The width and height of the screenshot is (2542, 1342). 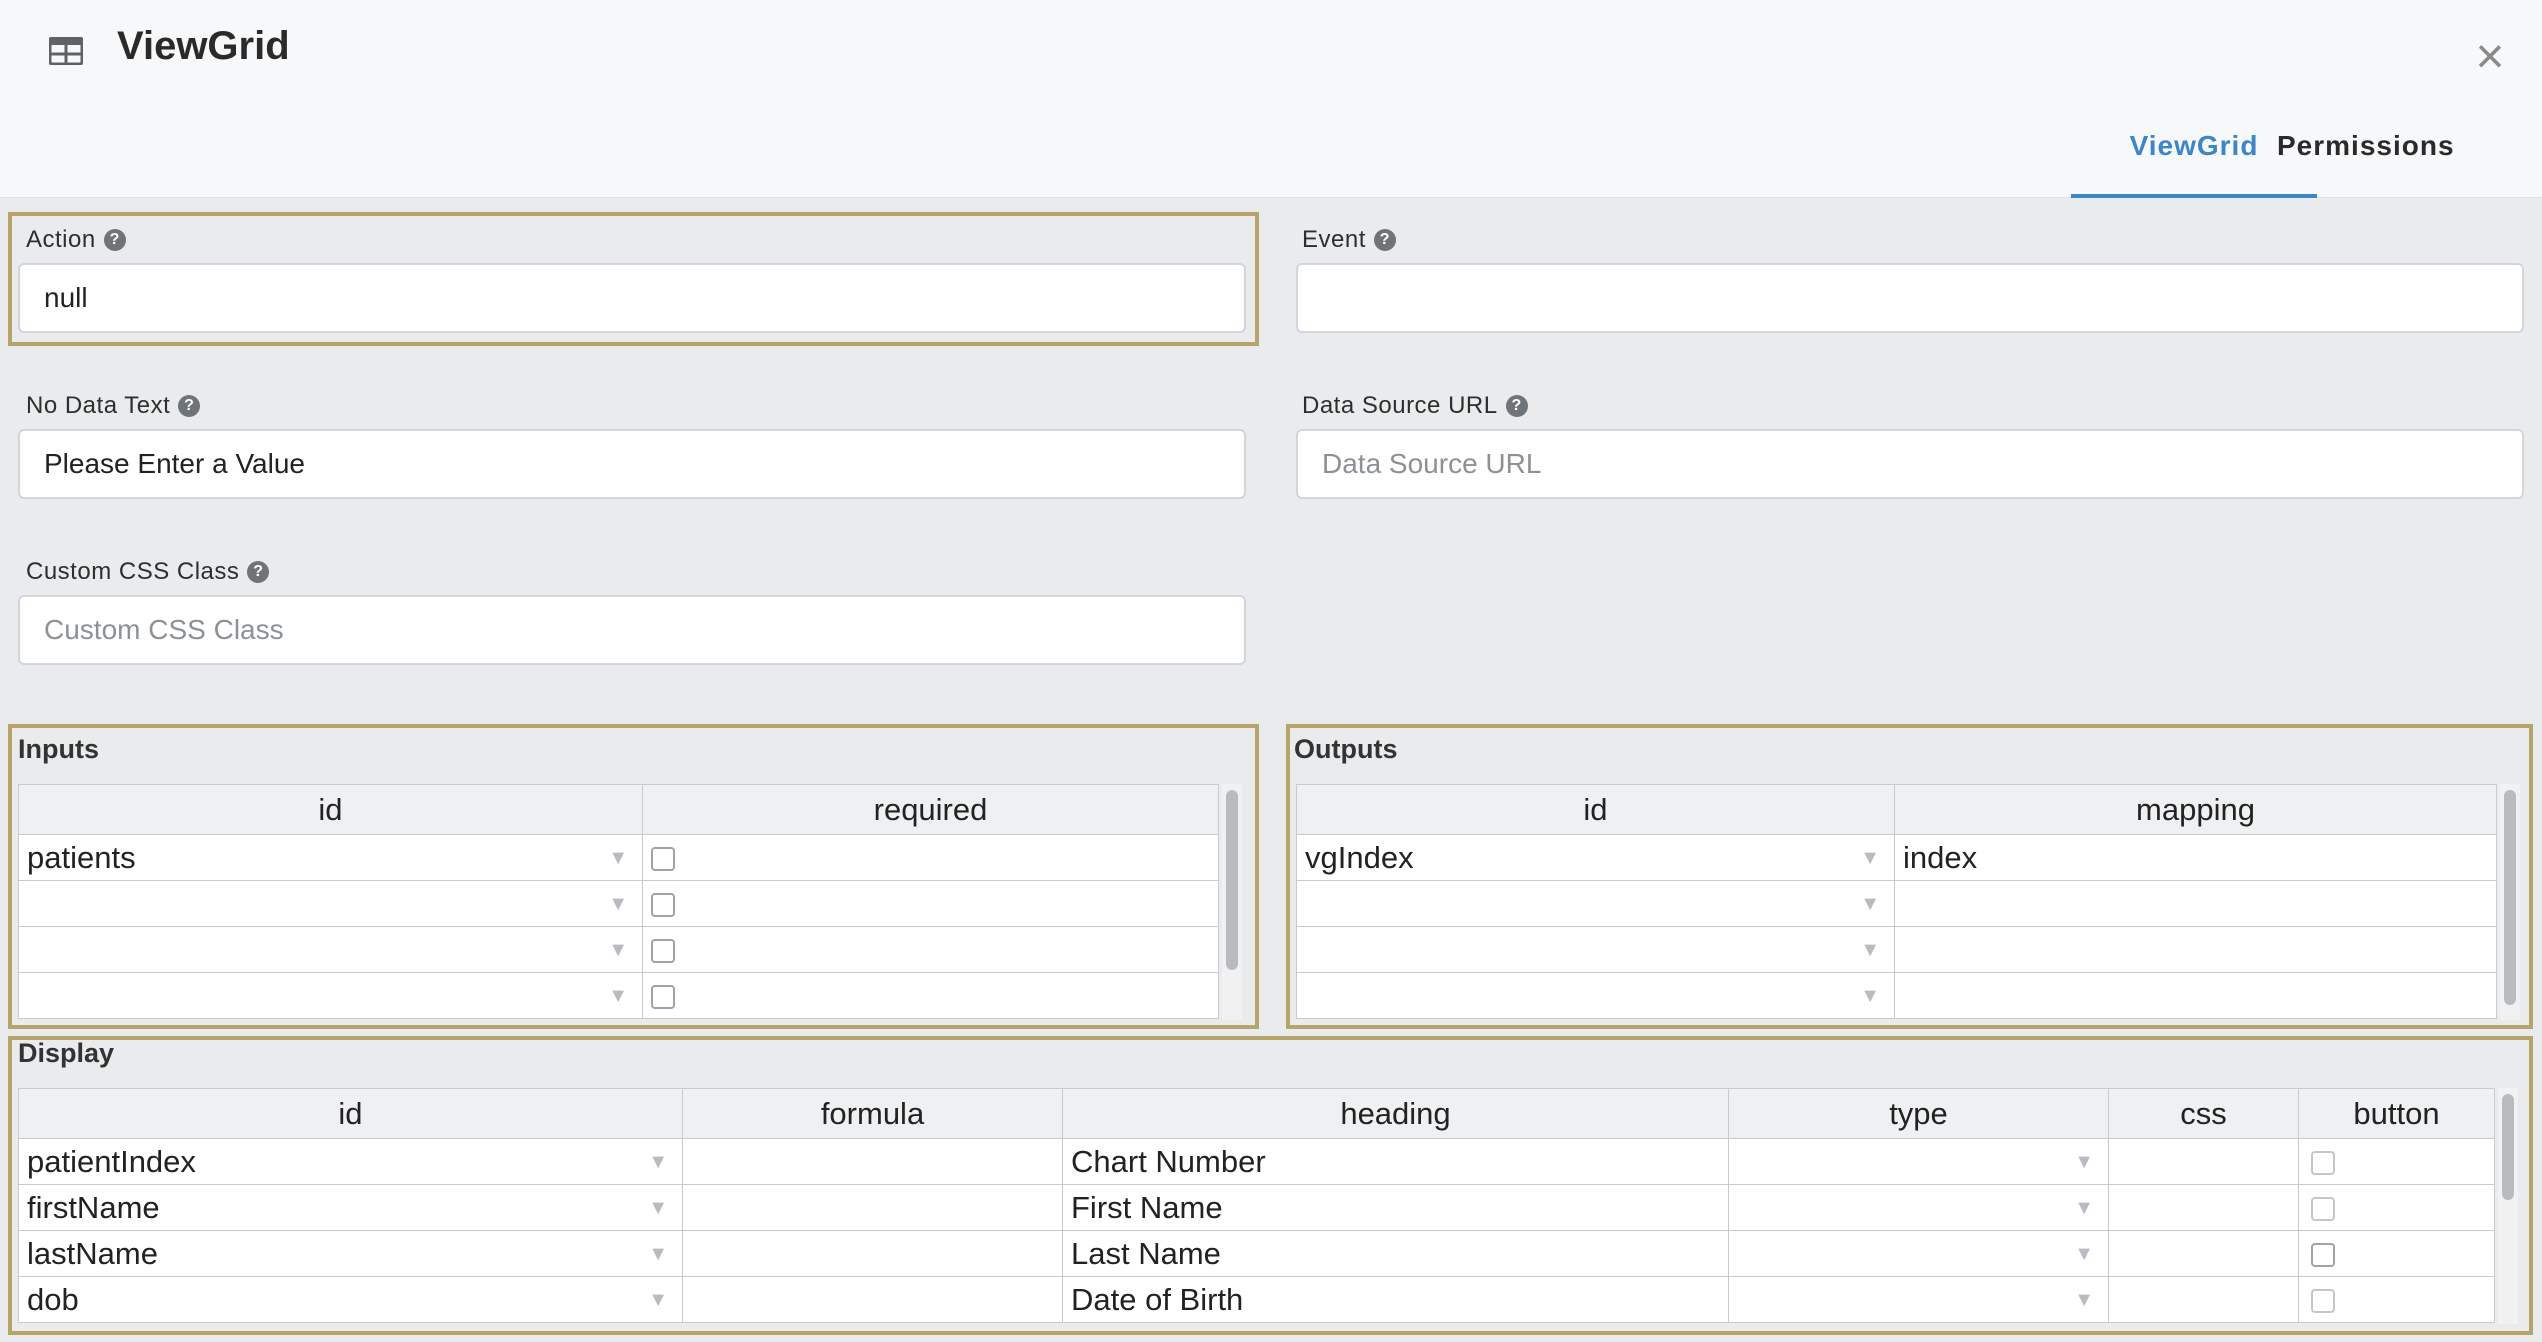 I want to click on table-row: dob ▼ Date of Birth ▼, so click(x=1256, y=1299).